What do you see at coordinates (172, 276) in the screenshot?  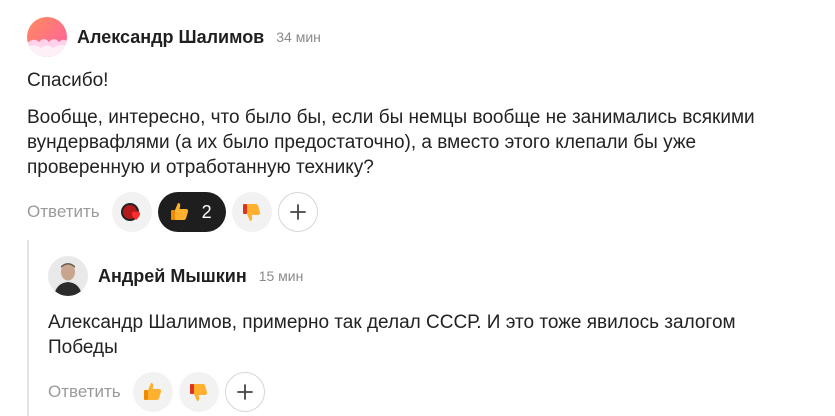 I see `author-name: Андрей Мышкин` at bounding box center [172, 276].